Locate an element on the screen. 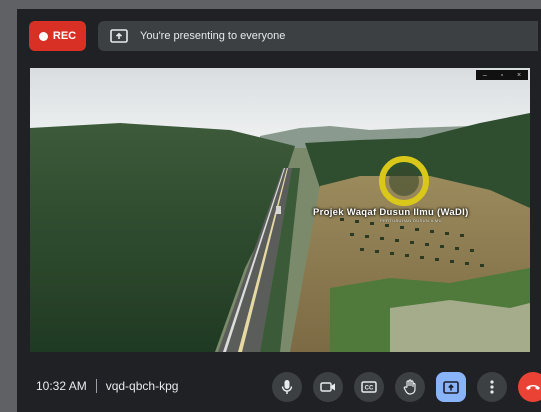 This screenshot has width=541, height=412. meeting-info: 10:32 AM vqd-qbch-kpg is located at coordinates (107, 386).